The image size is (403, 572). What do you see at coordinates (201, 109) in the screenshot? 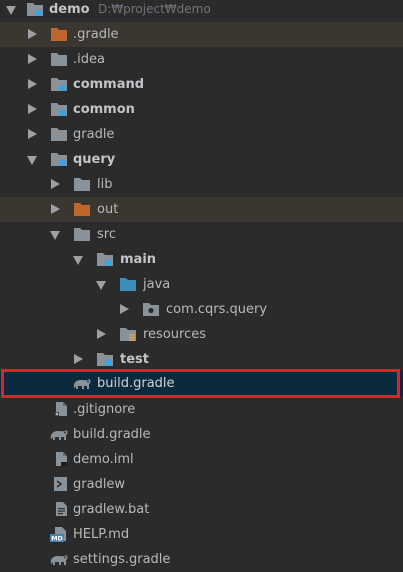
I see `tree-row-common: common` at bounding box center [201, 109].